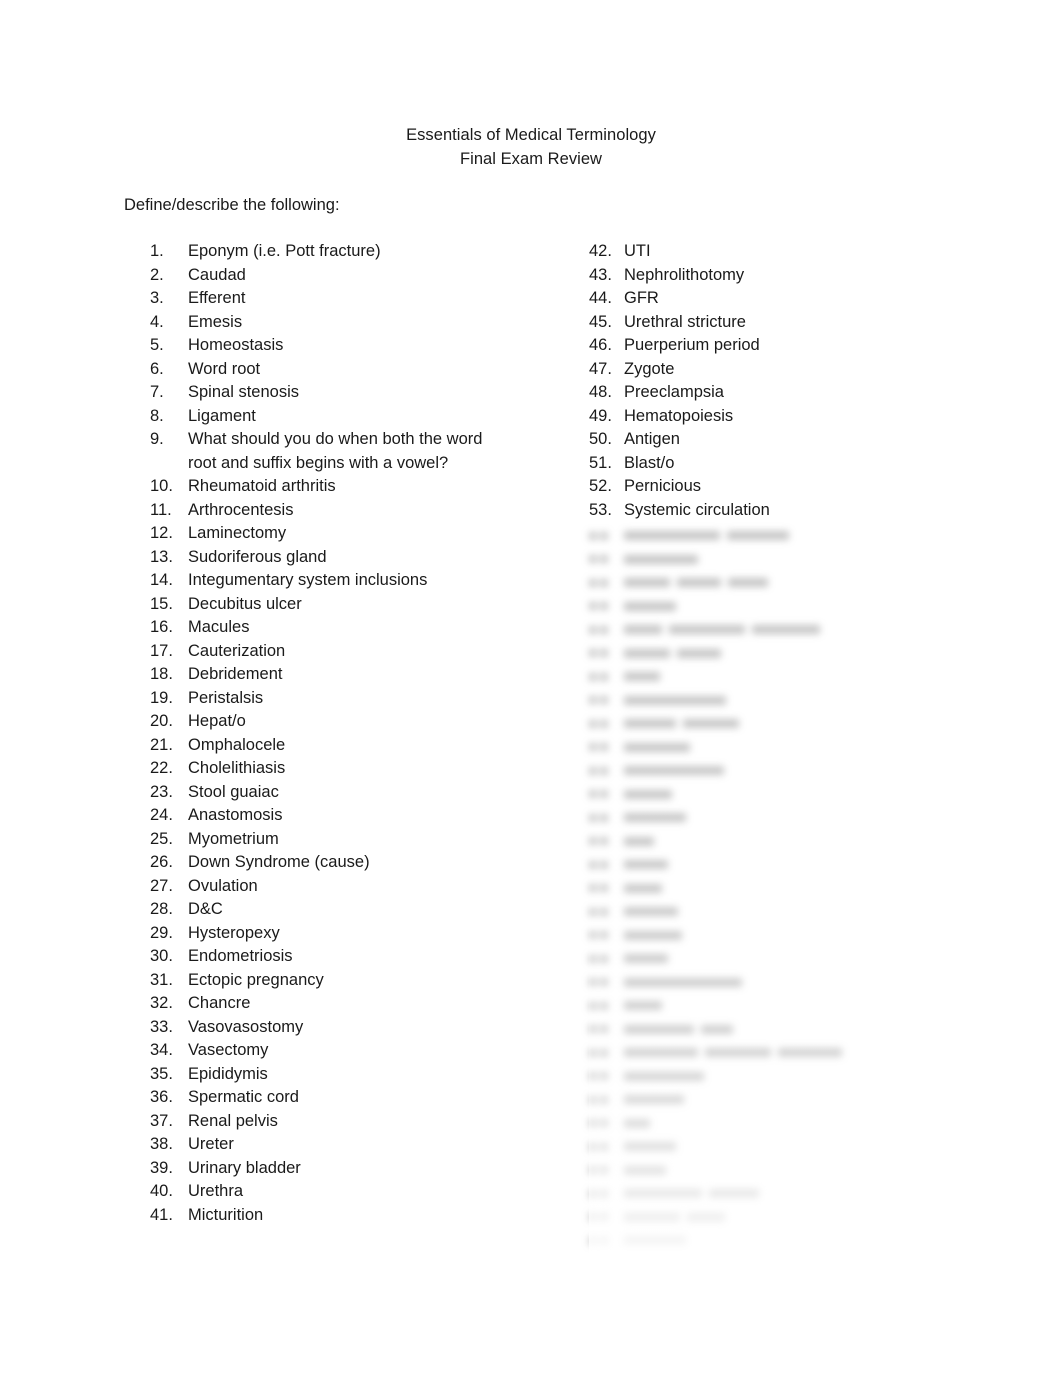  Describe the element at coordinates (161, 1026) in the screenshot. I see `list-item-number: 33.` at that location.